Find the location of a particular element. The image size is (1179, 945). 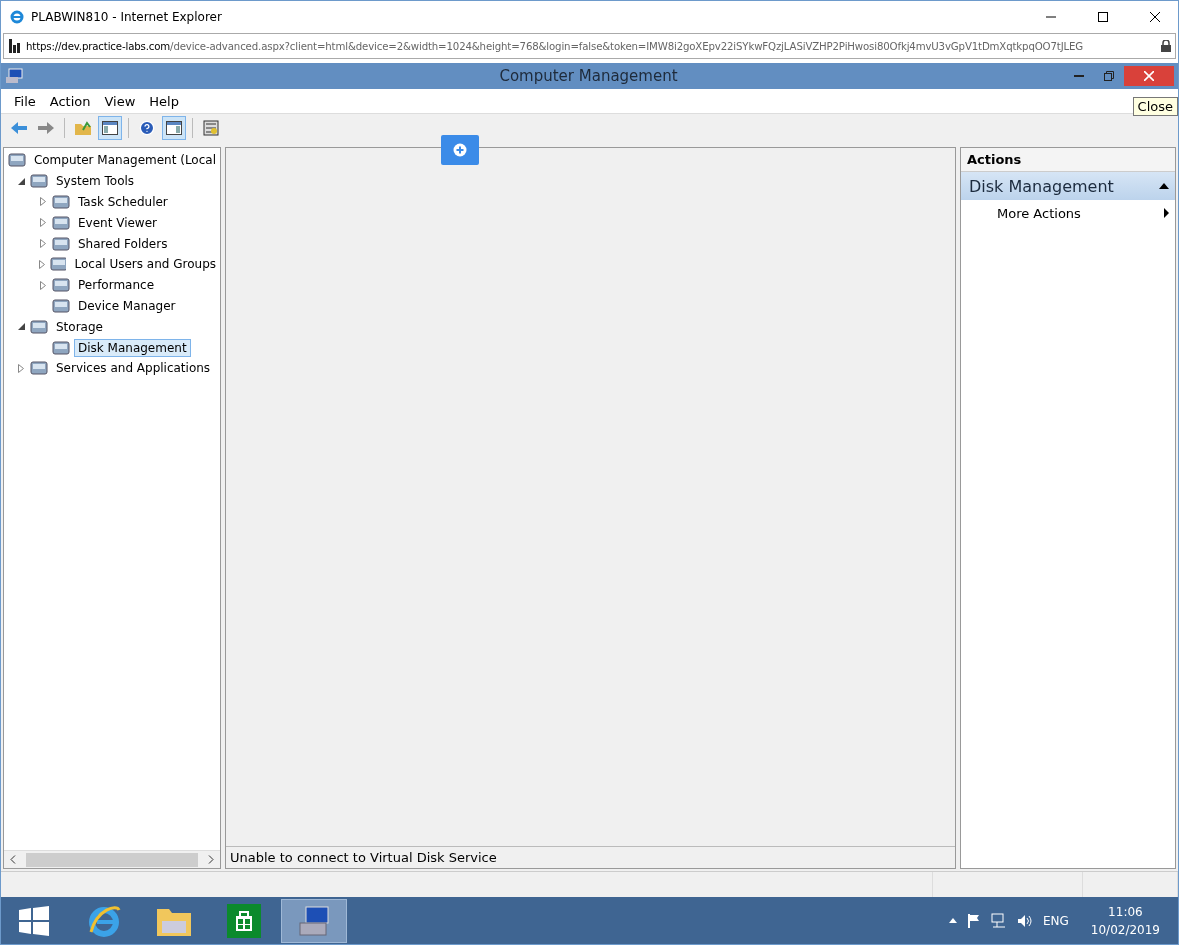

status-text: Unable to connect to Virtual Disk Service is located at coordinates (363, 857).